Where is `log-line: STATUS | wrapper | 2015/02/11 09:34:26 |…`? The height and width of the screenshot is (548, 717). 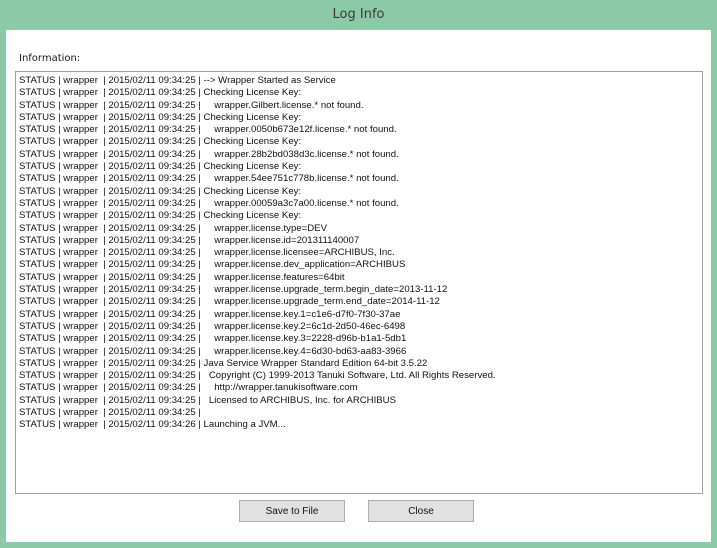 log-line: STATUS | wrapper | 2015/02/11 09:34:26 |… is located at coordinates (152, 425).